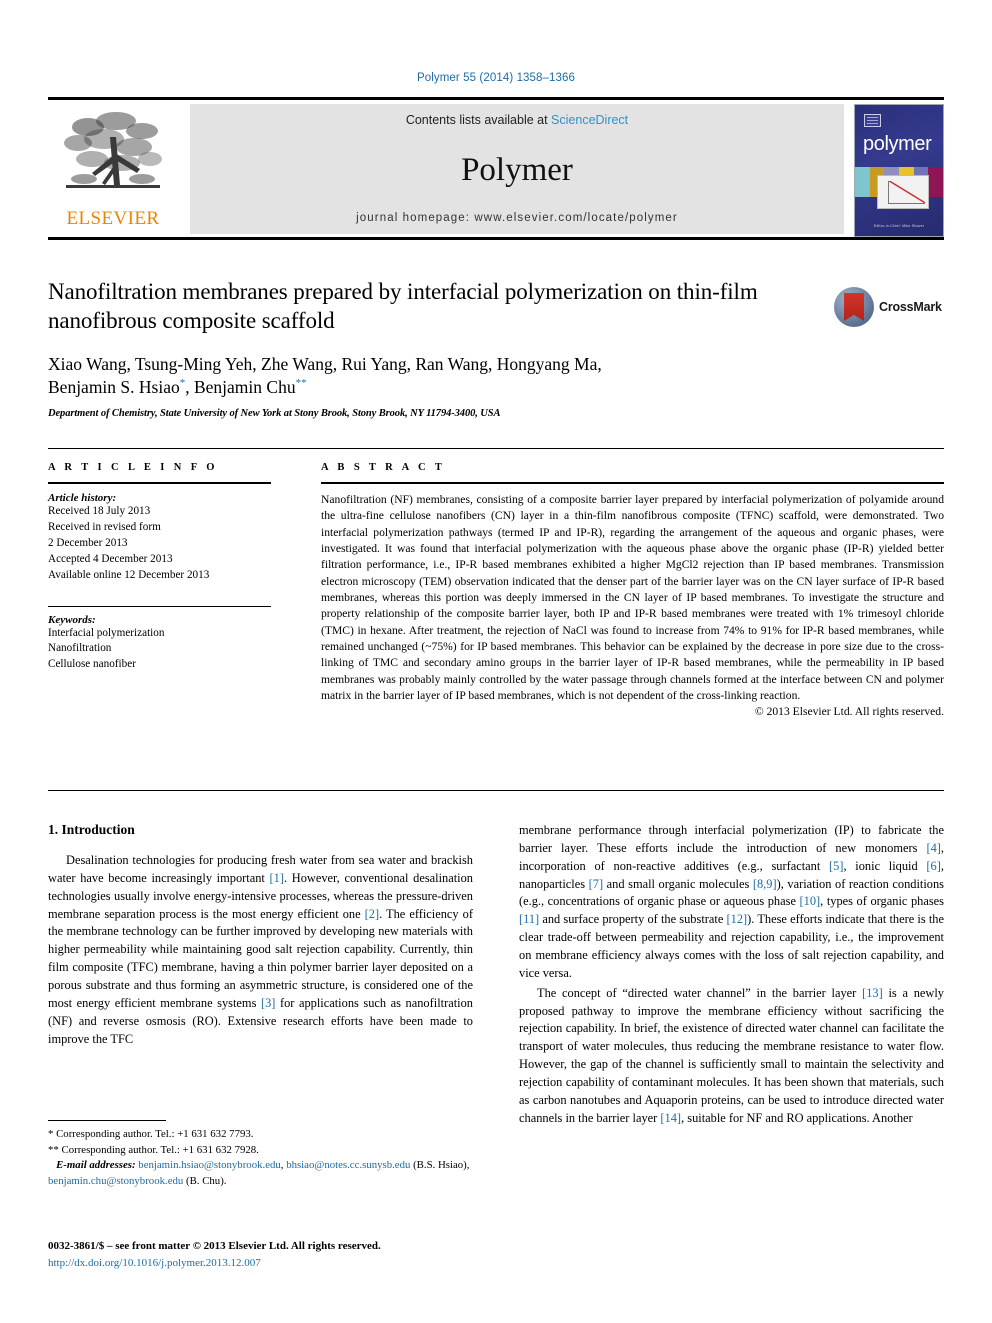  Describe the element at coordinates (678, 883) in the screenshot. I see `intro-r-e: and small organic molecules` at that location.